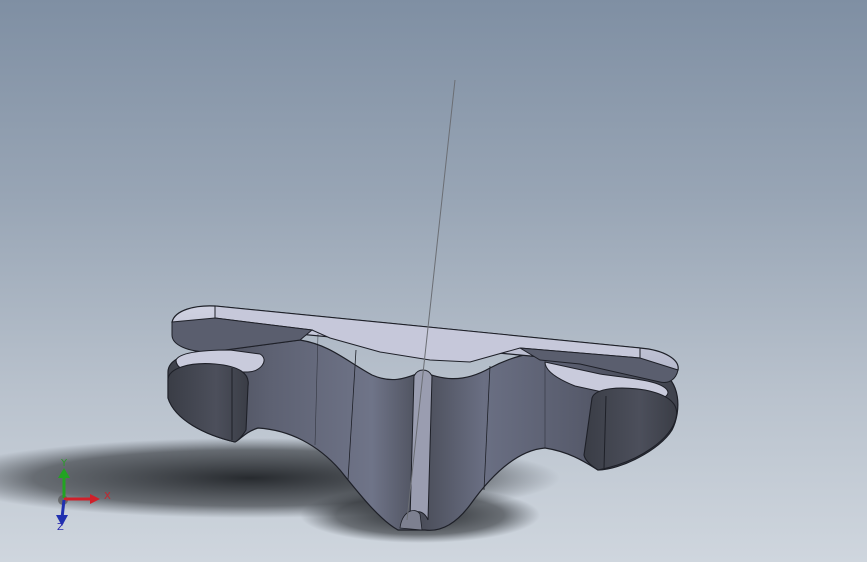  Describe the element at coordinates (107, 496) in the screenshot. I see `x-axis-label: X` at that location.